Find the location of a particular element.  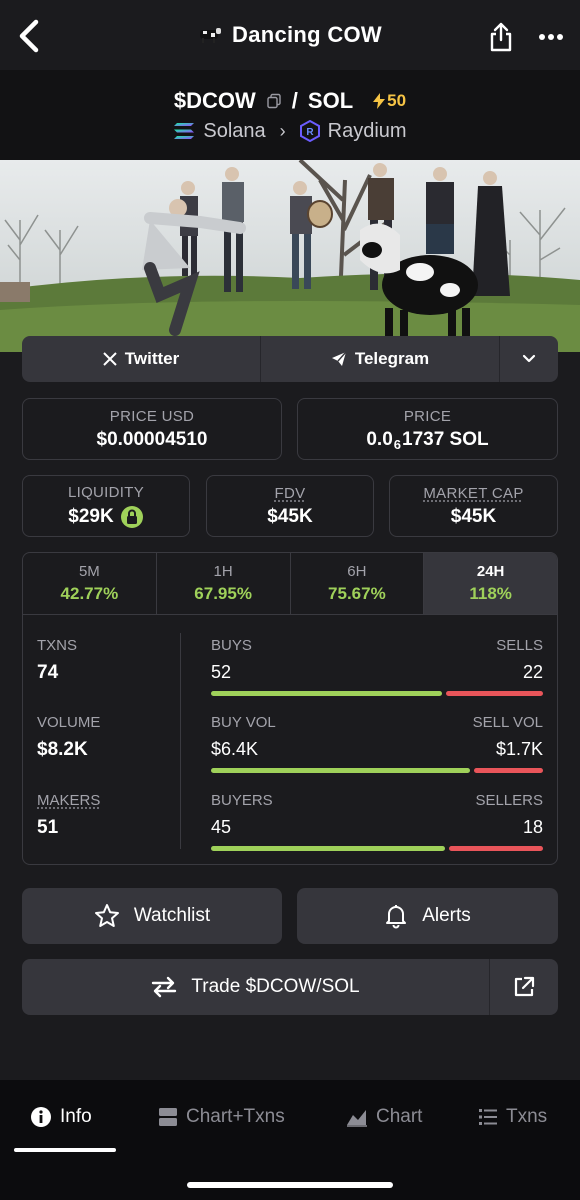

sell-vol-value: $1.7K is located at coordinates (519, 749).